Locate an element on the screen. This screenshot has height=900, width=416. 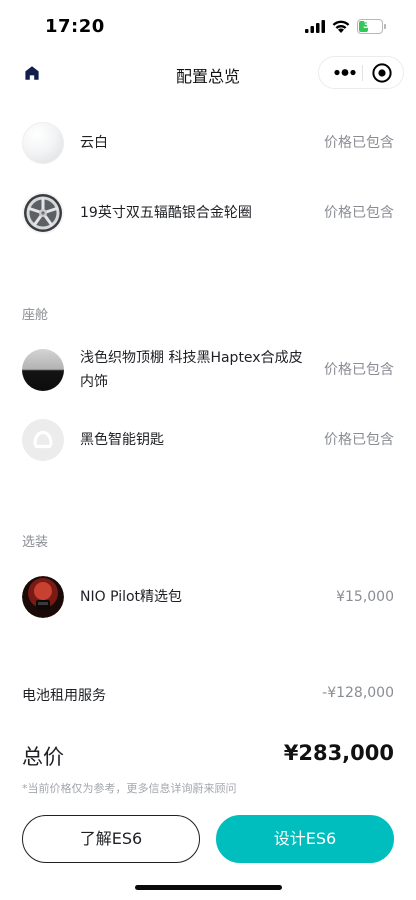
list-item: 19英寸双五辐酷银合金轮圈 价格已包含 is located at coordinates (208, 213).